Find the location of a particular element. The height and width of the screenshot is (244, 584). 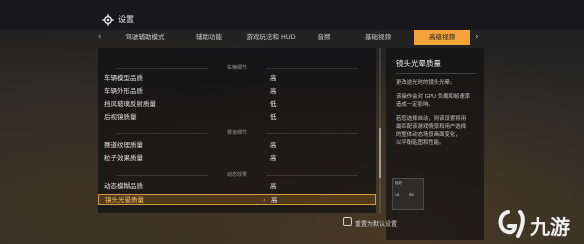

watermark-logo: 九游 is located at coordinates (534, 224).